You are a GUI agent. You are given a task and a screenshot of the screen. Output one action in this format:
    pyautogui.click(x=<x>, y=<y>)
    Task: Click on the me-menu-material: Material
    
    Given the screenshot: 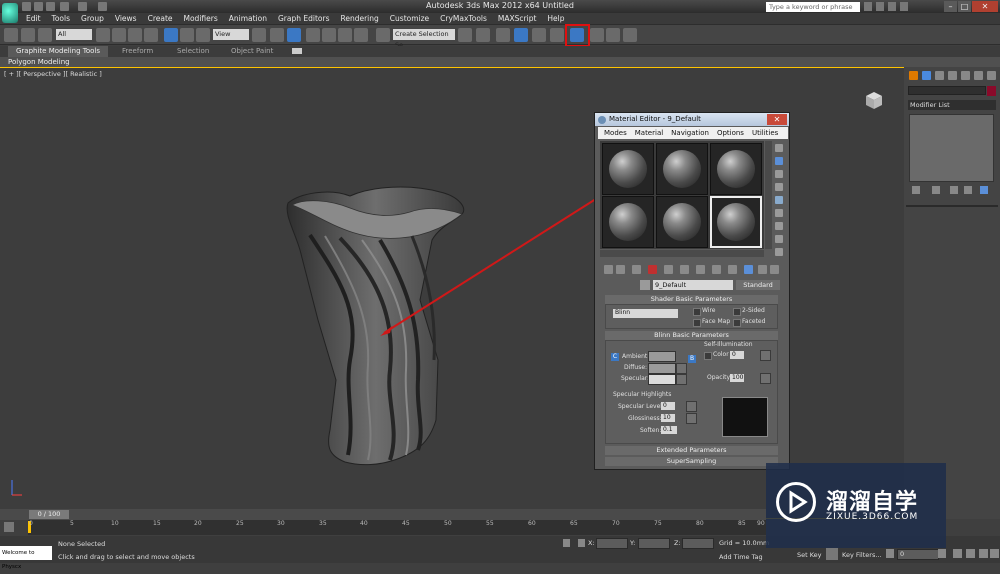 What is the action you would take?
    pyautogui.click(x=649, y=133)
    